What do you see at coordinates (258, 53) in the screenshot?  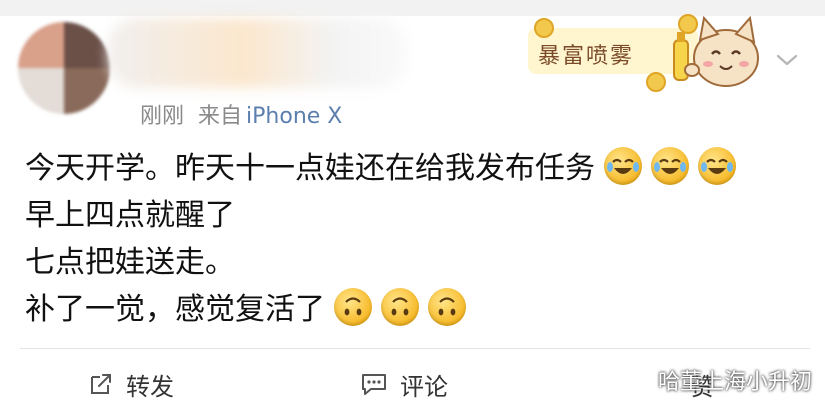 I see `username-blurred` at bounding box center [258, 53].